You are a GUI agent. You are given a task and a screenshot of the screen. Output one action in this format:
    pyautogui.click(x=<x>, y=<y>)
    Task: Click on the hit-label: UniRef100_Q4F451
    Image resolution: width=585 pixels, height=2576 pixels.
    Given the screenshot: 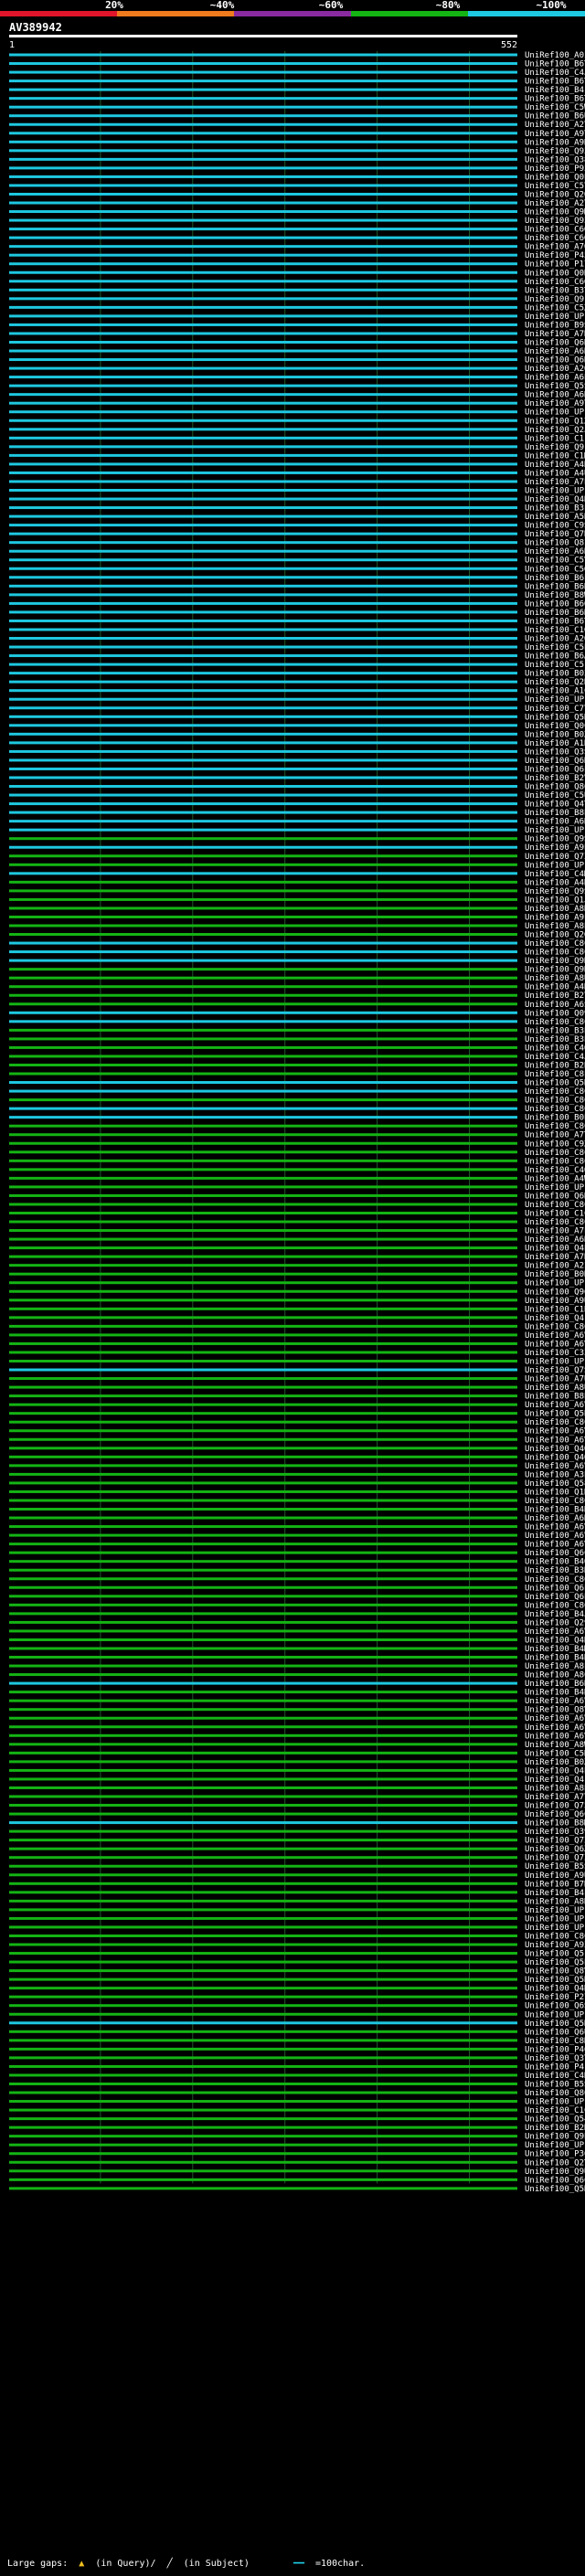 What is the action you would take?
    pyautogui.click(x=555, y=1318)
    